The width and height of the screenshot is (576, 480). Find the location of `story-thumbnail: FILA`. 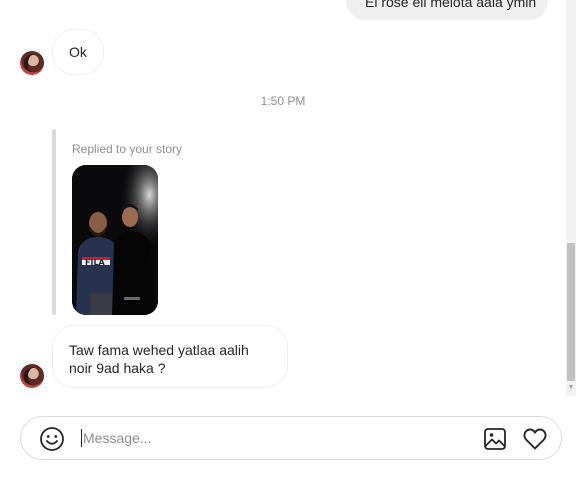

story-thumbnail: FILA is located at coordinates (115, 240).